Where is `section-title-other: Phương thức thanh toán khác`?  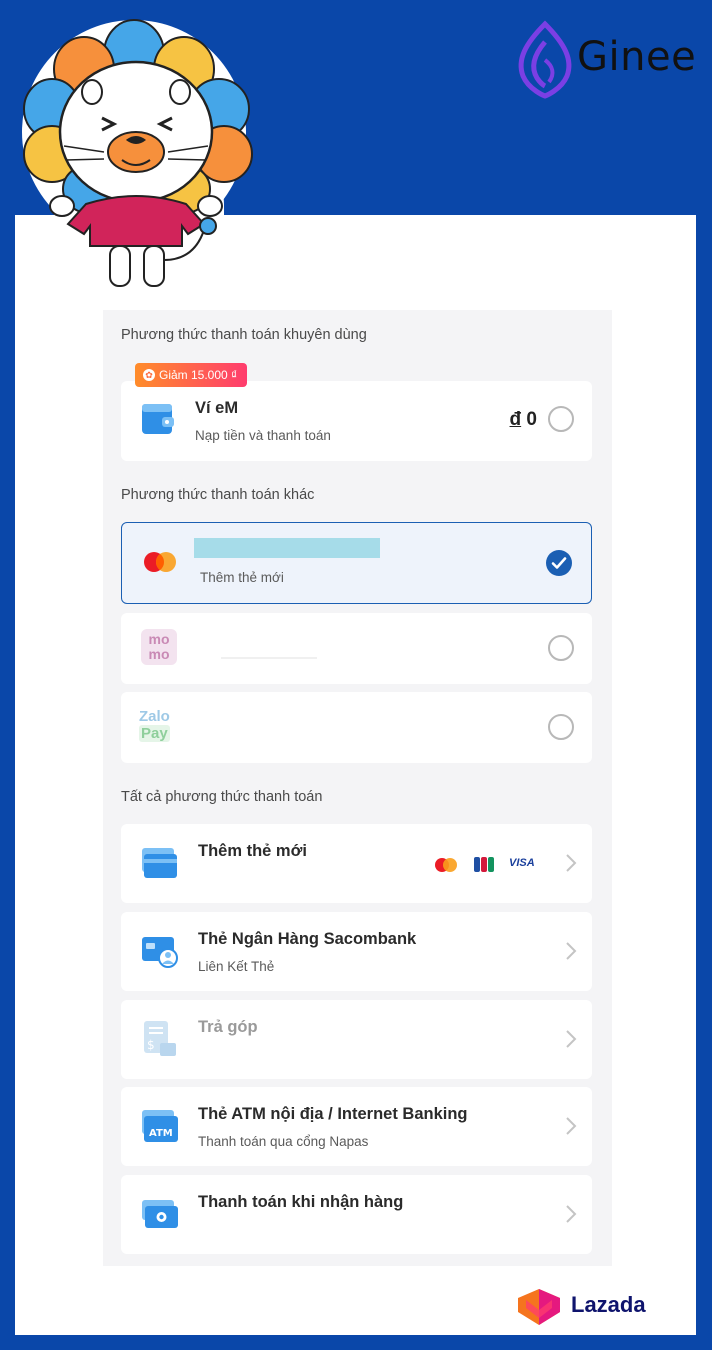 section-title-other: Phương thức thanh toán khác is located at coordinates (218, 495).